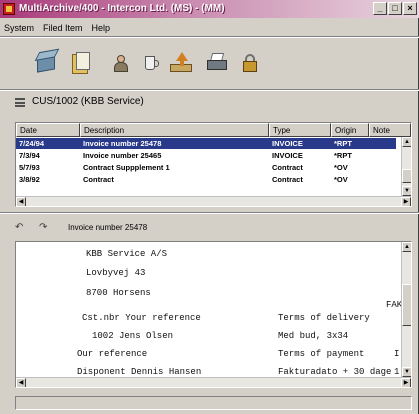  I want to click on doc-line: KBB Service A/S, so click(127, 254).